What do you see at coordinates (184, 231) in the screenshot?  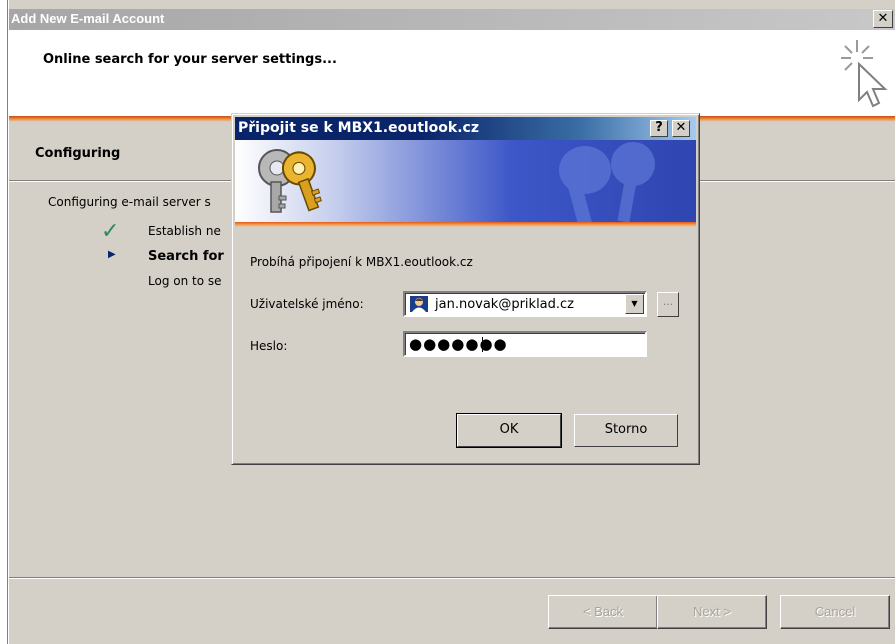 I see `step-establish: Establish ne` at bounding box center [184, 231].